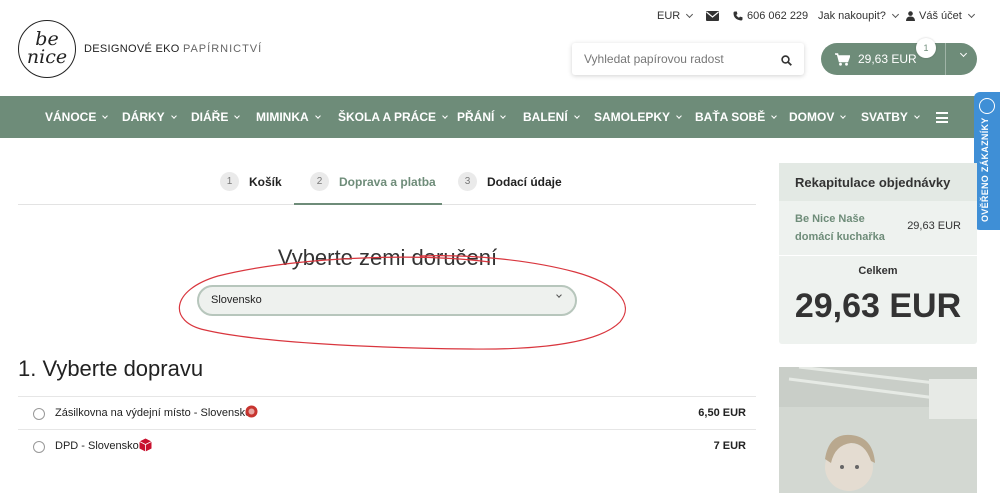 This screenshot has width=1000, height=493. I want to click on verified-reviews-tab: OVĚŘENO ZÁKAZNÍKY, so click(987, 161).